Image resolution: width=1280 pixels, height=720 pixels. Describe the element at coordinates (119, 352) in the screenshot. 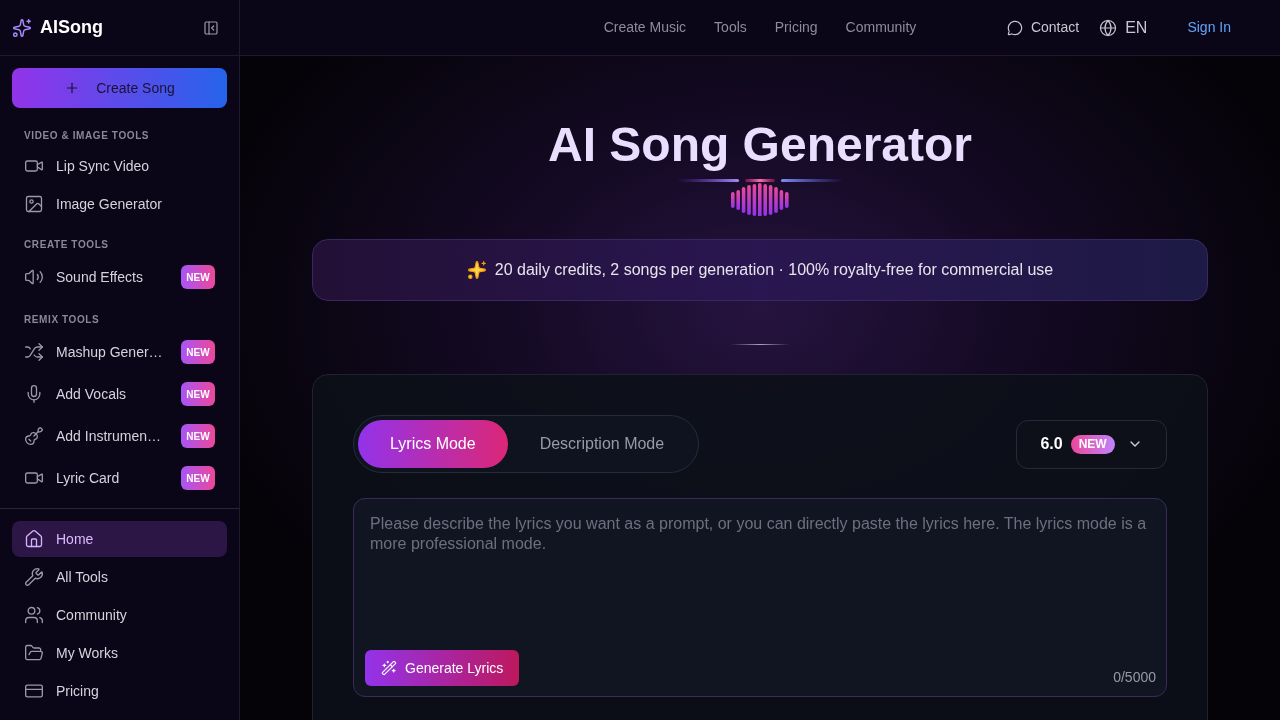

I see `sidebar-item: Mashup Gener… NEW` at that location.